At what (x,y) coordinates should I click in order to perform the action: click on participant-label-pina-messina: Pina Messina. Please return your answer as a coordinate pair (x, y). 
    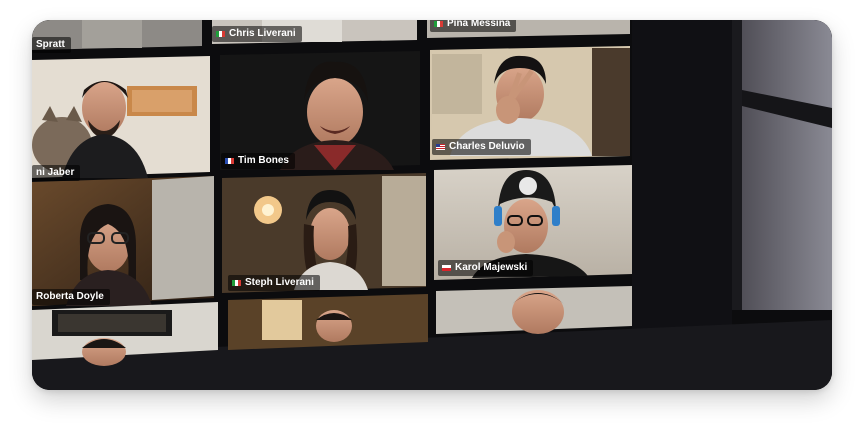
    Looking at the image, I should click on (473, 26).